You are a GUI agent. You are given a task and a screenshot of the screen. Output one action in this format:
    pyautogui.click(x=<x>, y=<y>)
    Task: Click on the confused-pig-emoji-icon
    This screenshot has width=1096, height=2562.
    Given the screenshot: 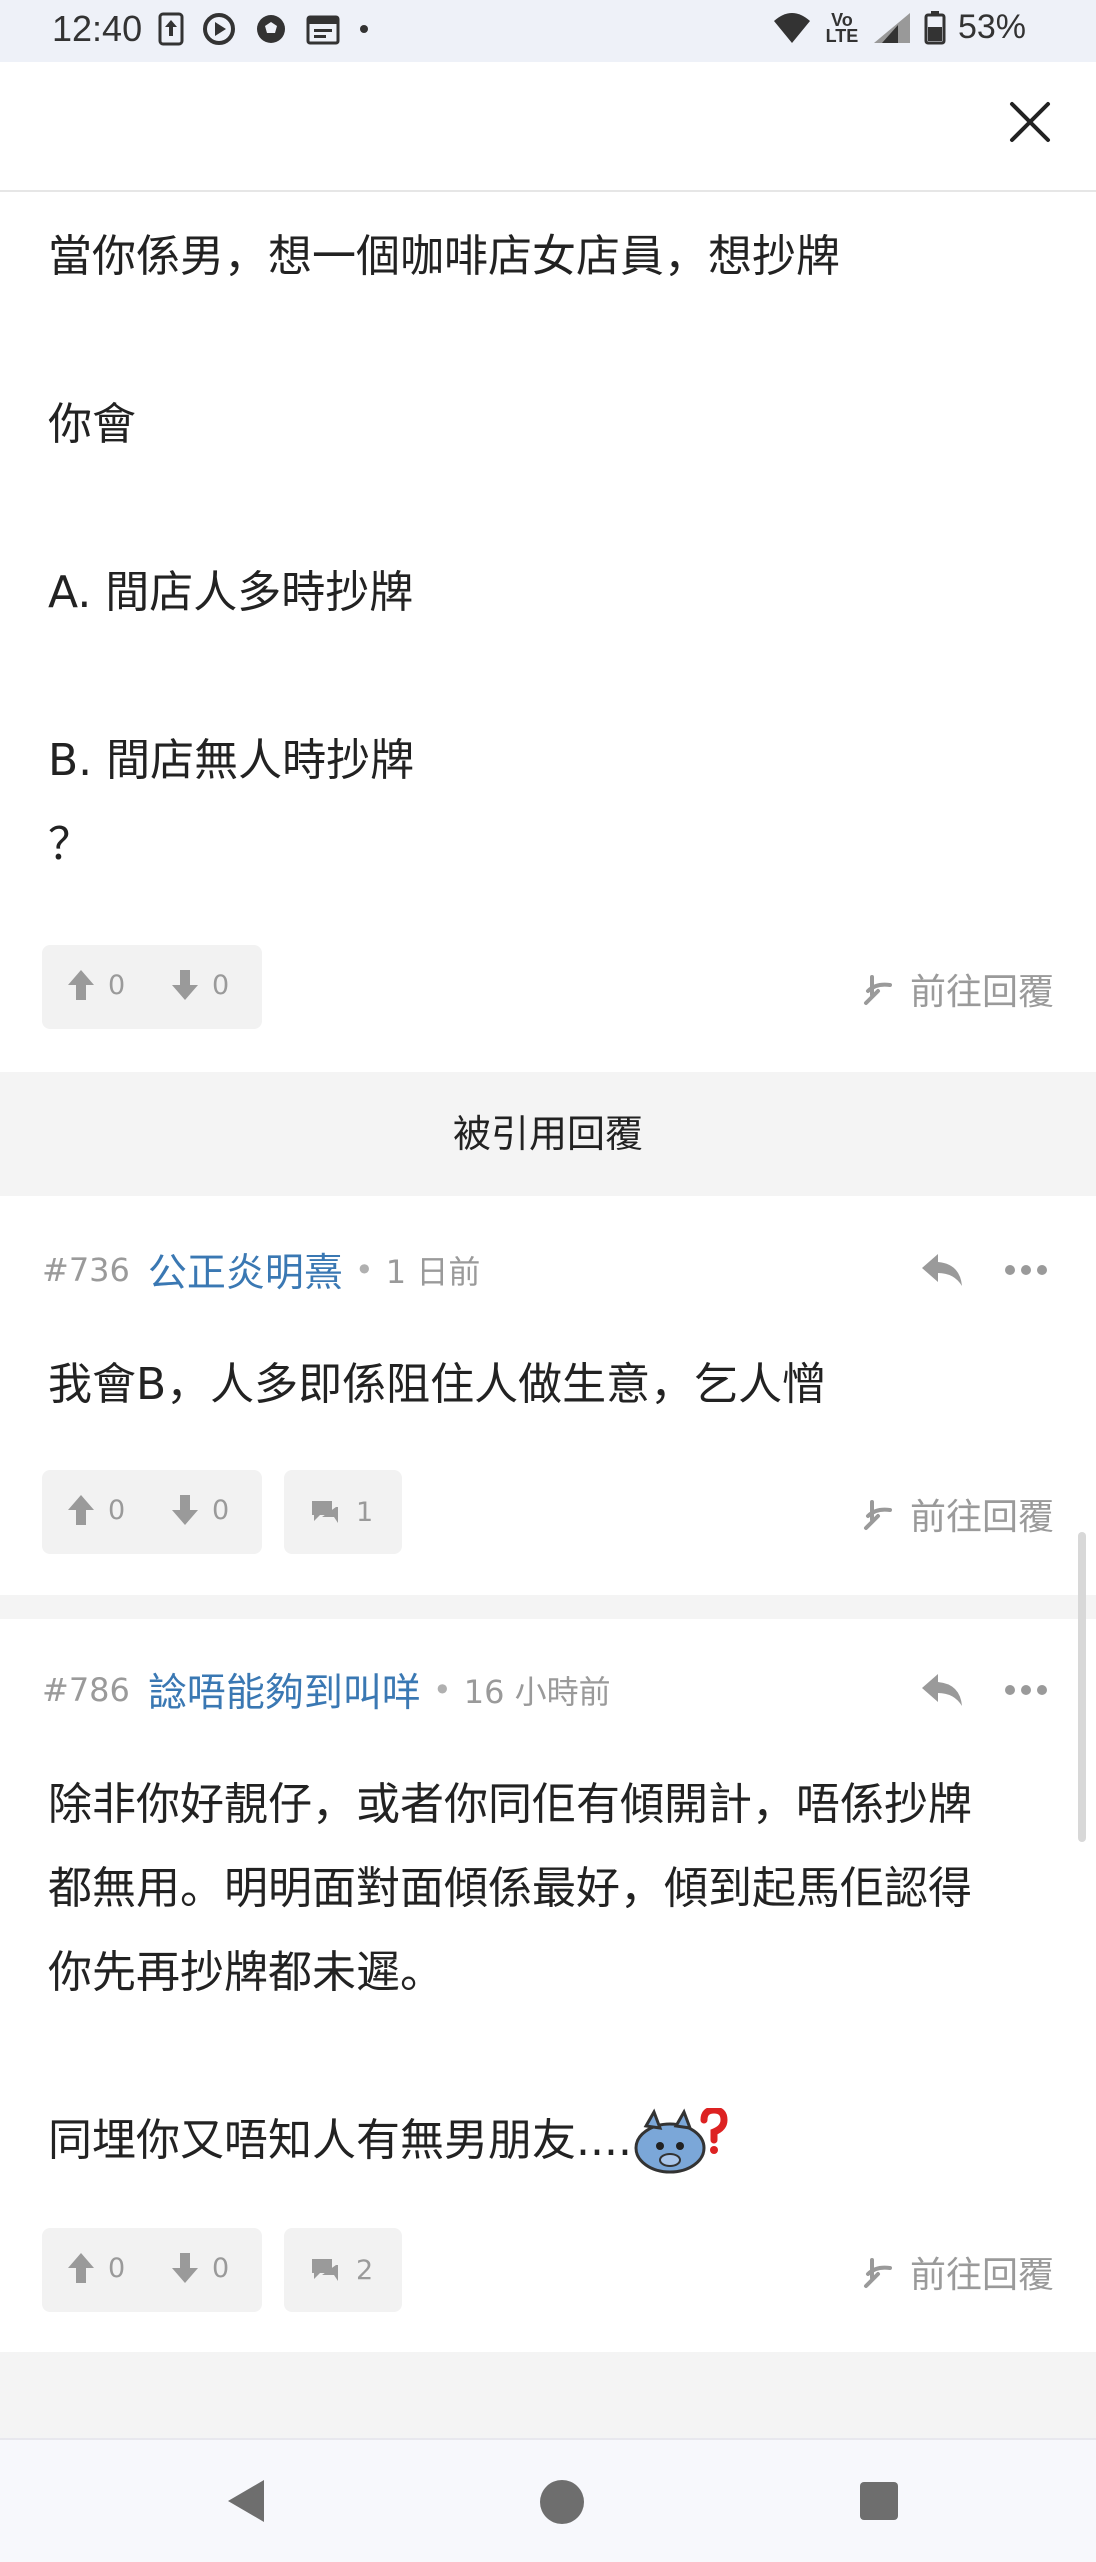 What is the action you would take?
    pyautogui.click(x=681, y=2141)
    